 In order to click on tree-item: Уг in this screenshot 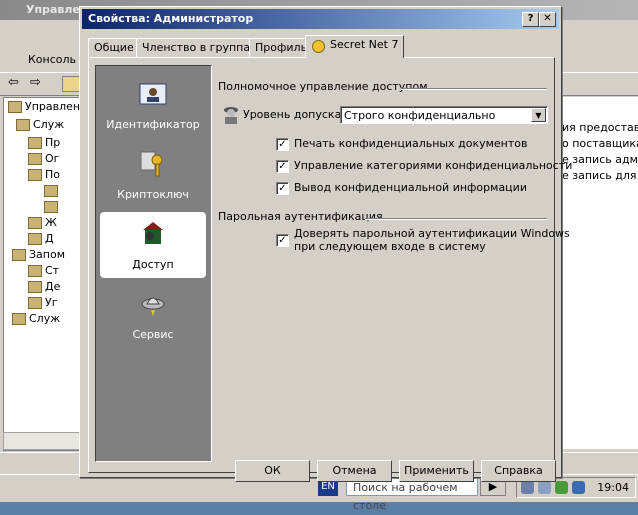, I will do `click(42, 304)`.